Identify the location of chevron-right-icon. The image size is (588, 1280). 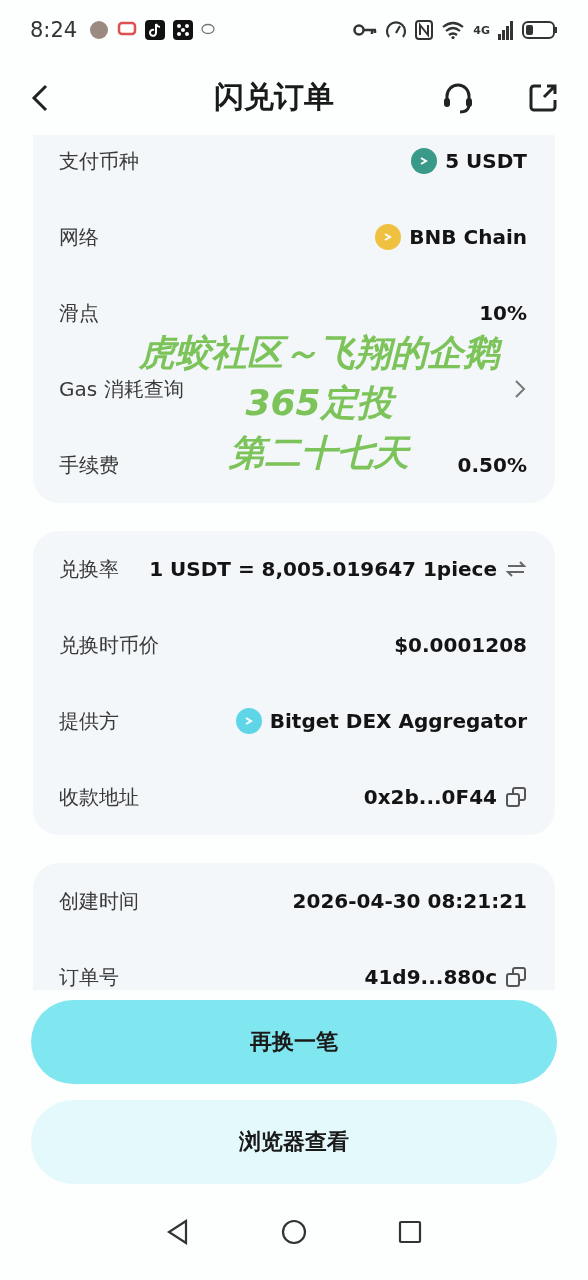
(520, 389).